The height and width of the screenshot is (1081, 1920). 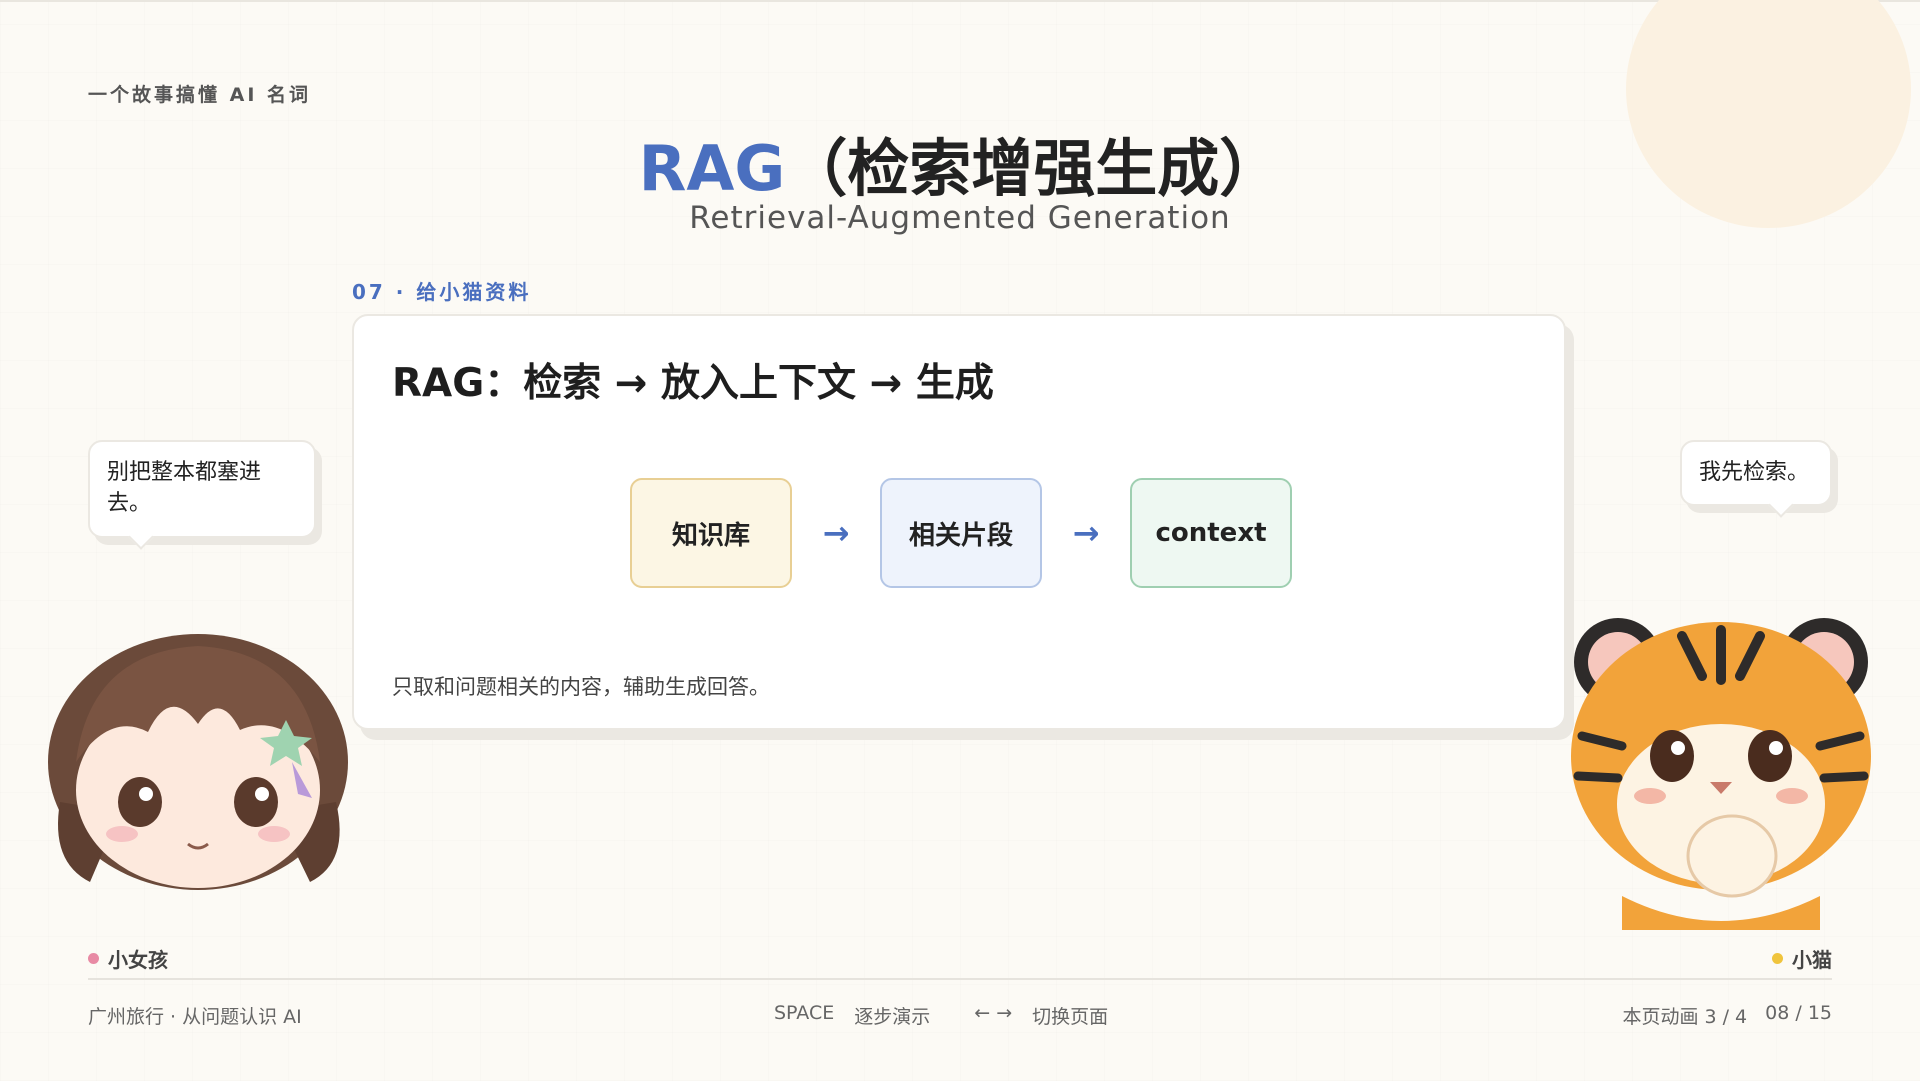 What do you see at coordinates (202, 489) in the screenshot?
I see `speech-bubble-girl: 别把整本都塞进去。` at bounding box center [202, 489].